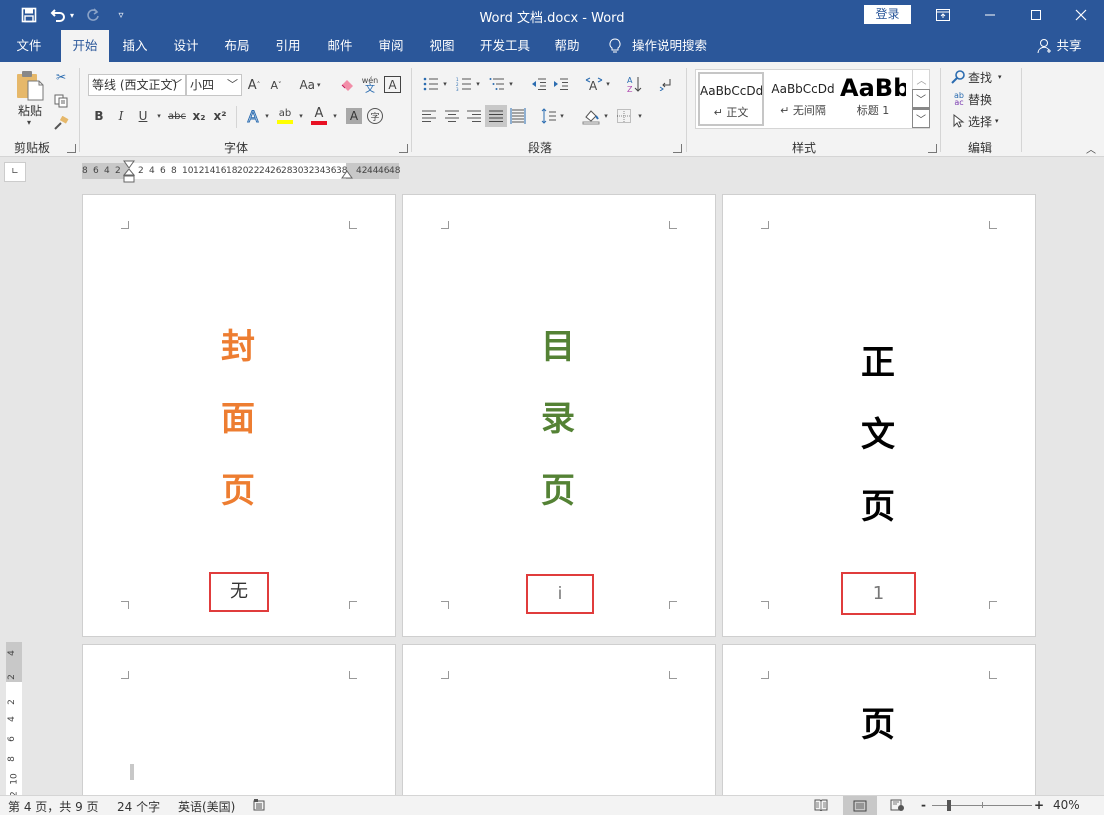 Image resolution: width=1104 pixels, height=815 pixels. I want to click on font-name-combo: 等线 (西文正文) ﹀, so click(137, 85).